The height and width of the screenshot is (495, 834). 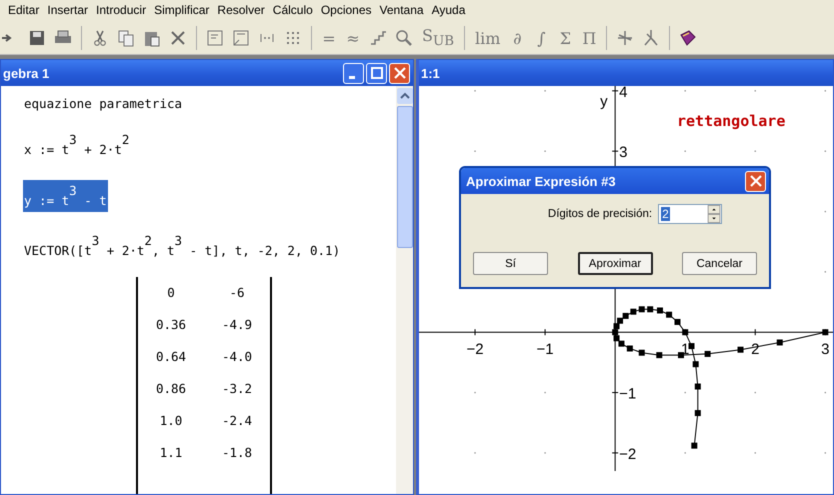 What do you see at coordinates (237, 420) in the screenshot?
I see `matrix-cell-text: -2.4` at bounding box center [237, 420].